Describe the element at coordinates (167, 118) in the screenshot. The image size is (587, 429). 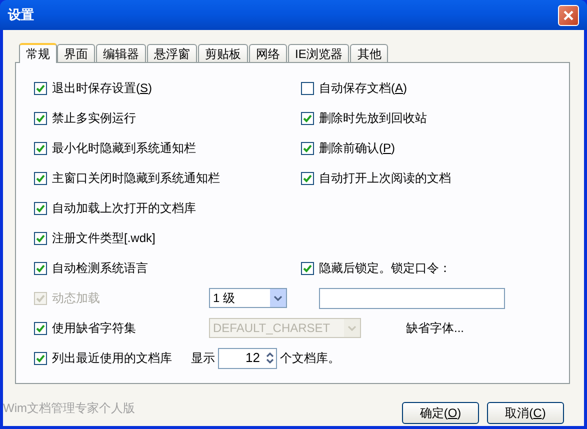
I see `checkbox: 禁止多实例运行` at that location.